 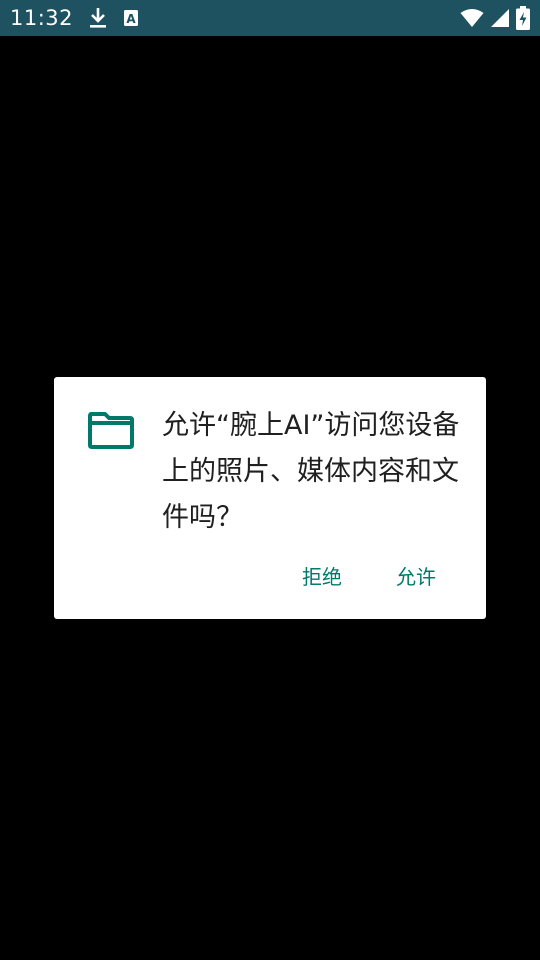 What do you see at coordinates (523, 18) in the screenshot?
I see `battery-charging-icon` at bounding box center [523, 18].